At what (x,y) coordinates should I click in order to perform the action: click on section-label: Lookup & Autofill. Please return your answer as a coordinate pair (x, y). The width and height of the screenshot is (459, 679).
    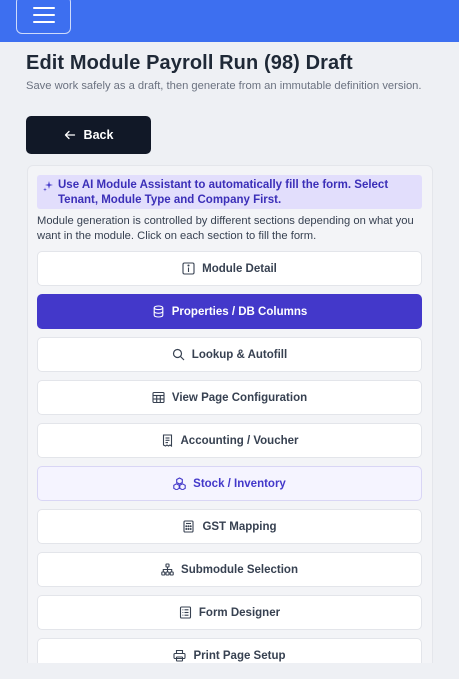
    Looking at the image, I should click on (239, 354).